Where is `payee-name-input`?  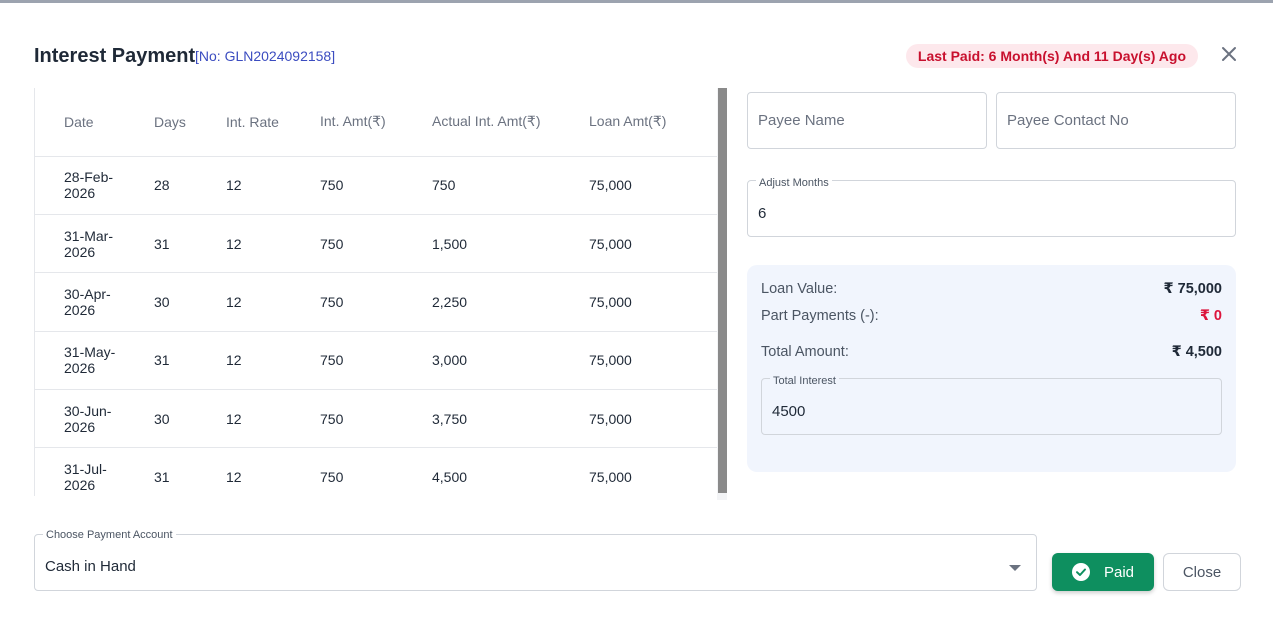
payee-name-input is located at coordinates (867, 120).